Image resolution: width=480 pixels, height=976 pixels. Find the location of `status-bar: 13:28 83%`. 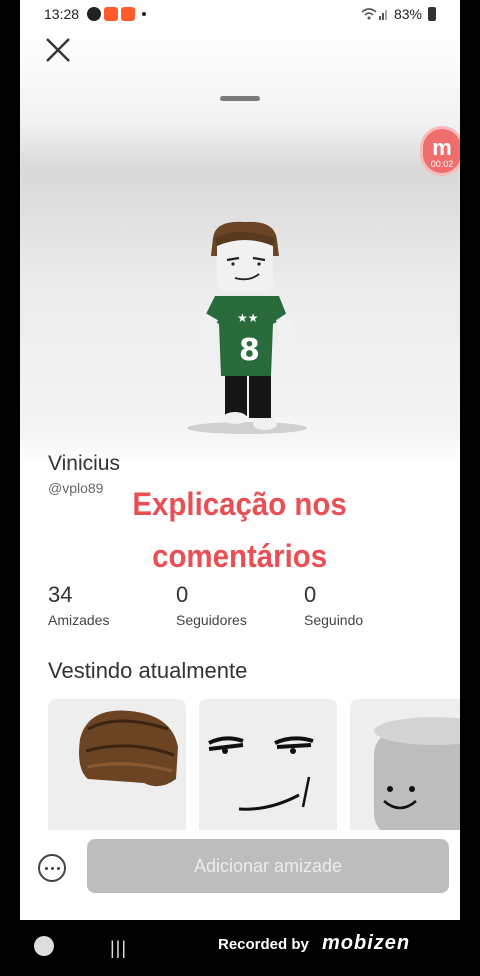

status-bar: 13:28 83% is located at coordinates (240, 14).